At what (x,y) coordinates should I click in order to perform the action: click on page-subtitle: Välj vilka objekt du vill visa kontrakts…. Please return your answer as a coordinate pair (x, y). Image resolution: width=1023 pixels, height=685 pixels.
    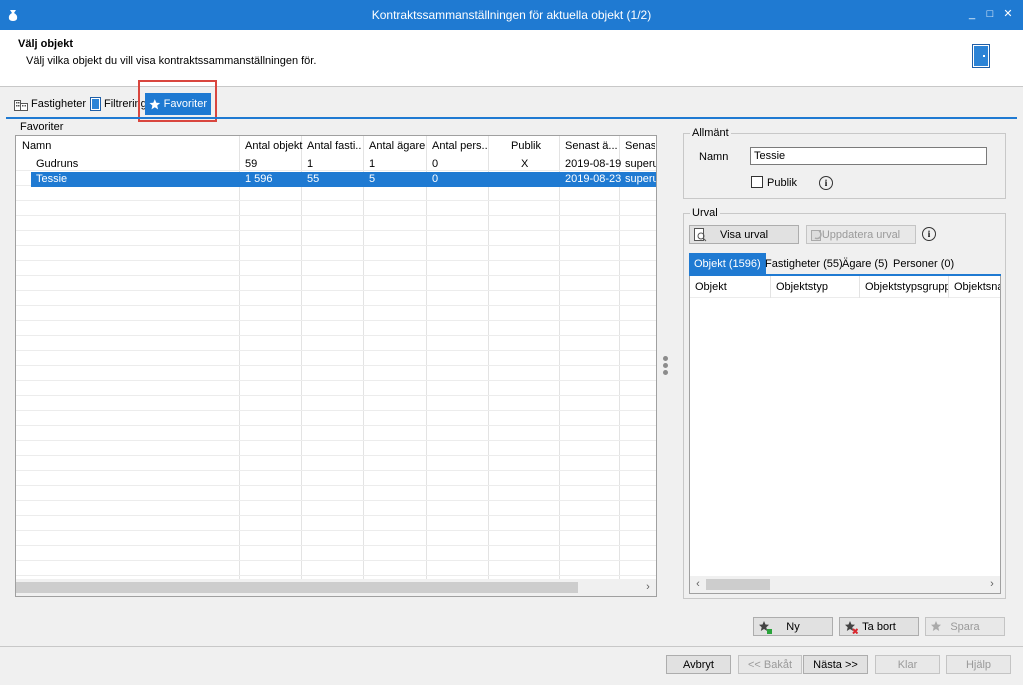
    Looking at the image, I should click on (171, 61).